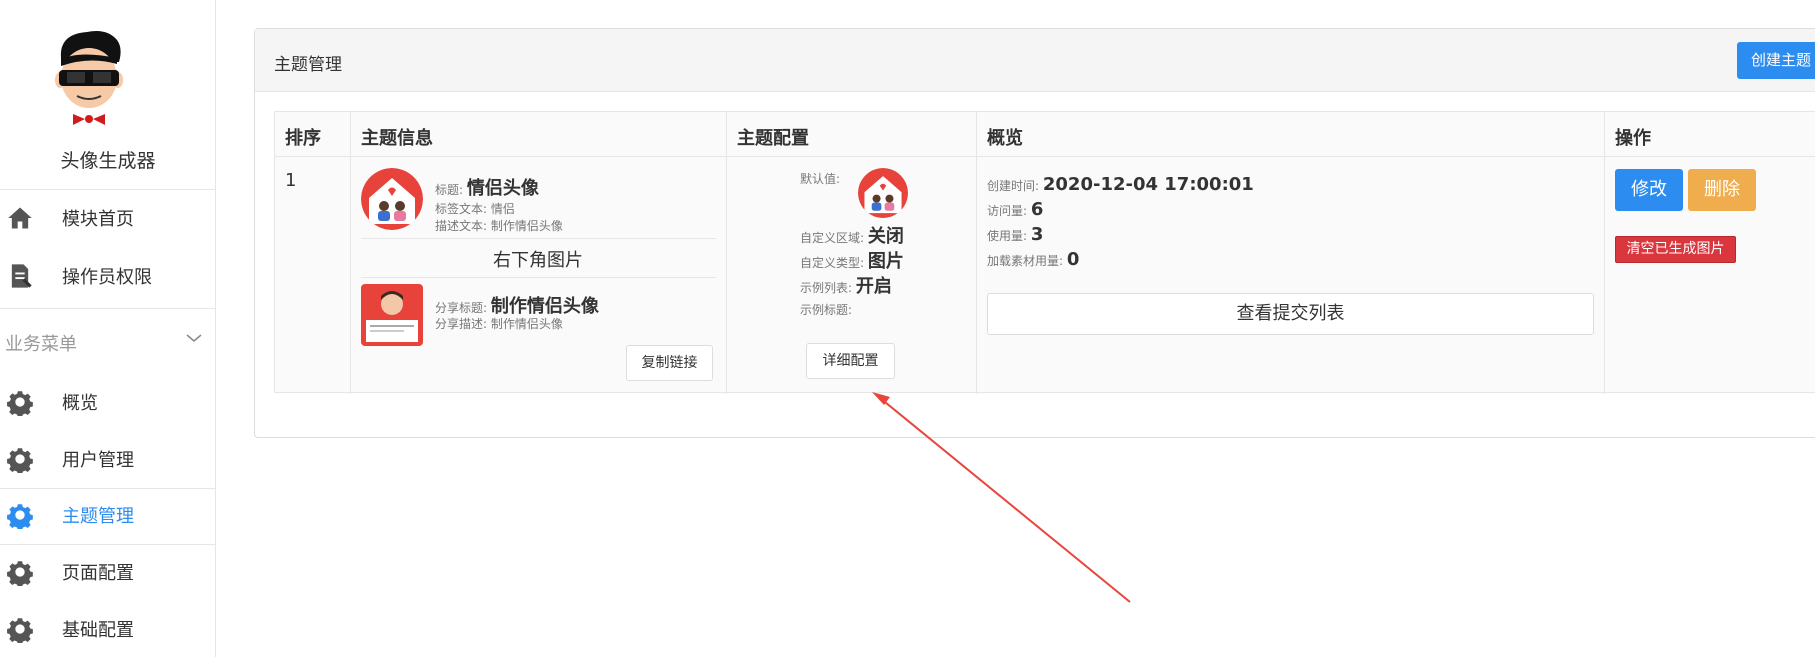  Describe the element at coordinates (89, 78) in the screenshot. I see `app-logo-icon` at that location.